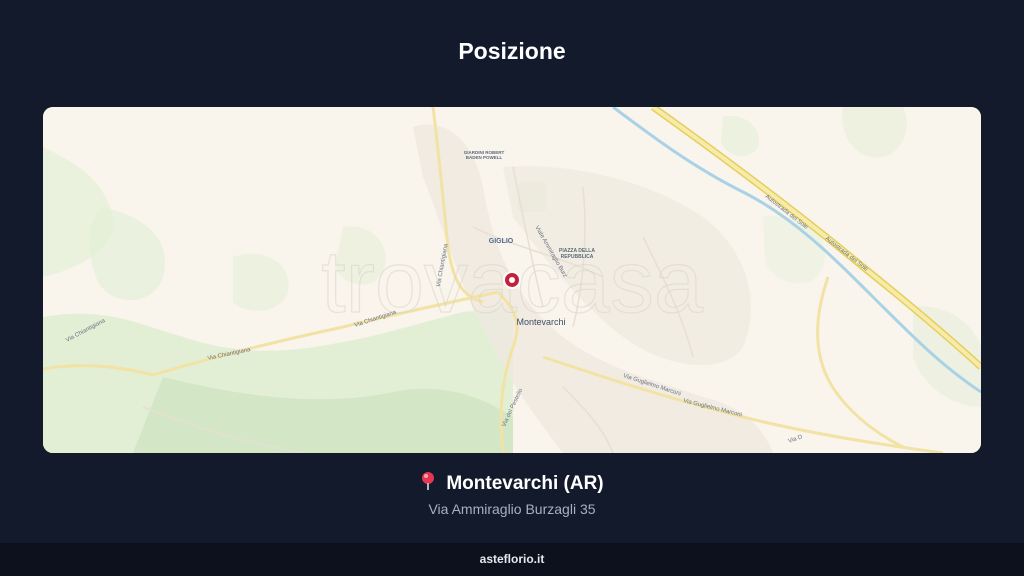 This screenshot has height=576, width=1024. I want to click on footer-bar: asteflorio.it, so click(512, 559).